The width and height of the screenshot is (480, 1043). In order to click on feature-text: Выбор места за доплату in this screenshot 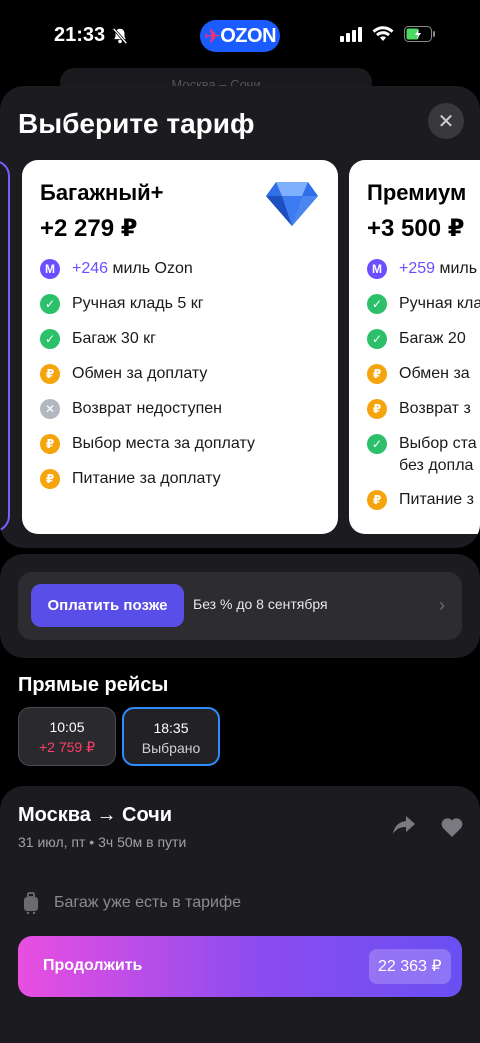, I will do `click(163, 443)`.